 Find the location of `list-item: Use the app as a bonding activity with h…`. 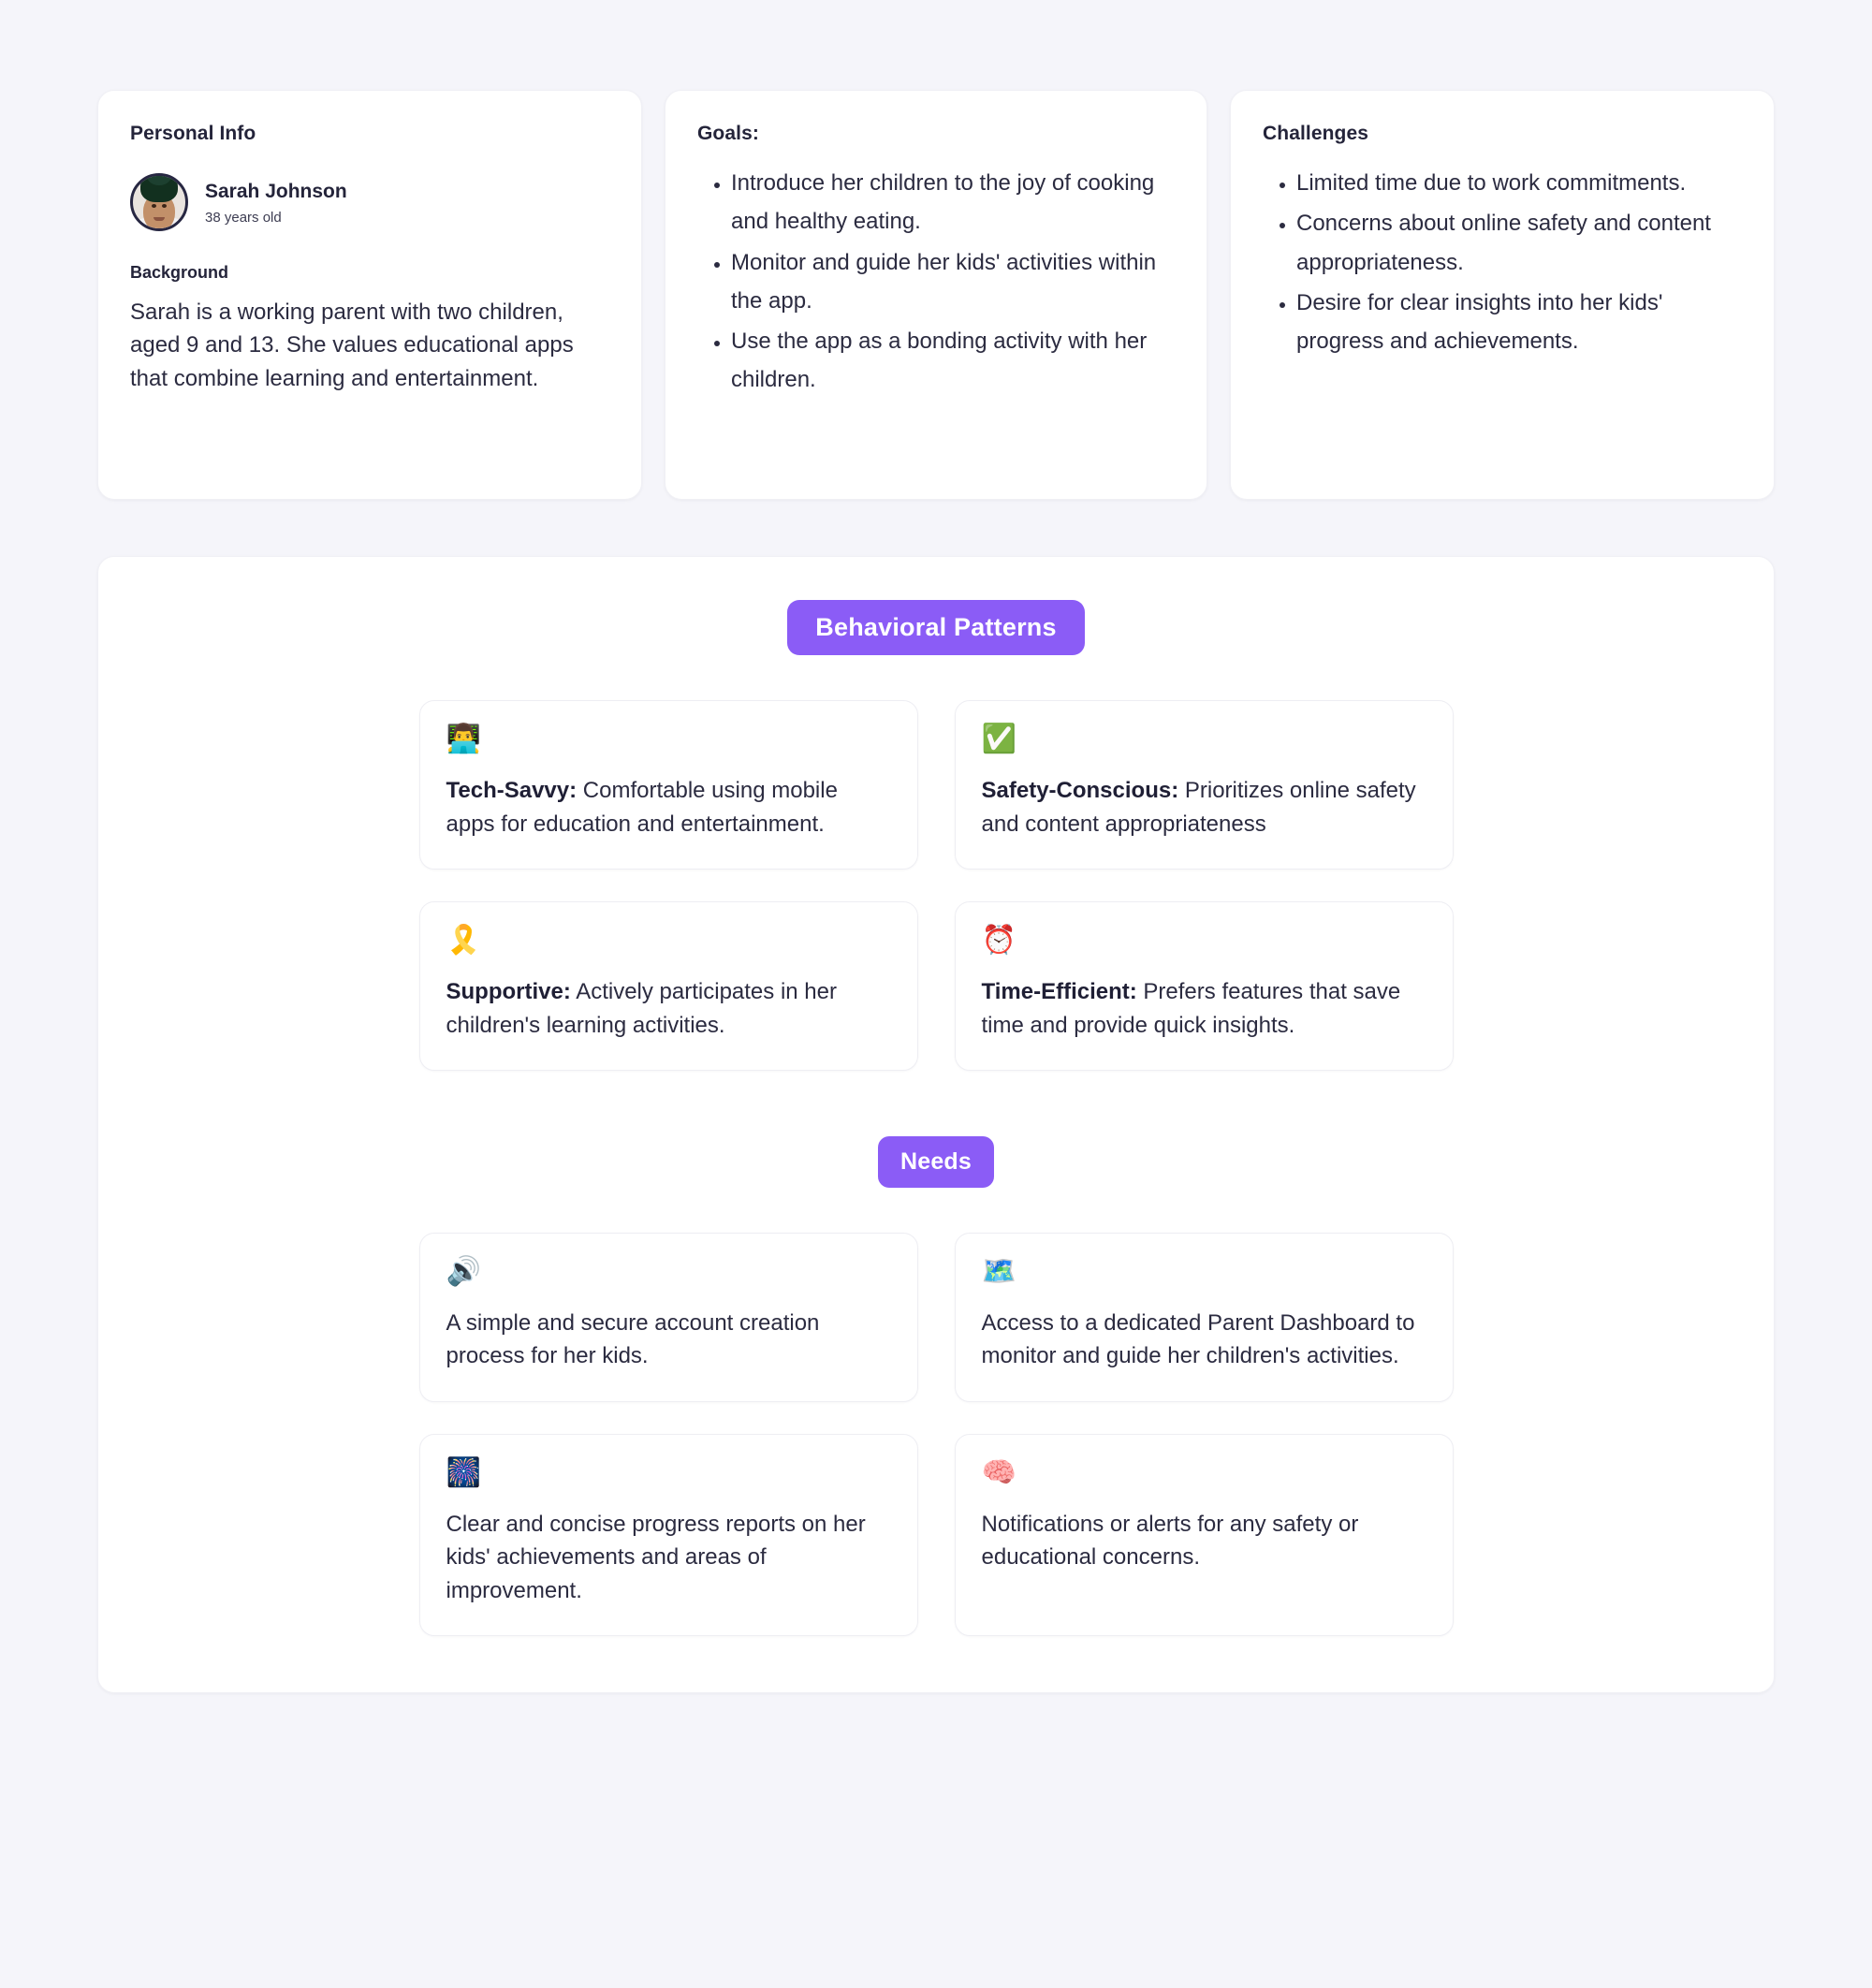

list-item: Use the app as a bonding activity with h… is located at coordinates (953, 361).